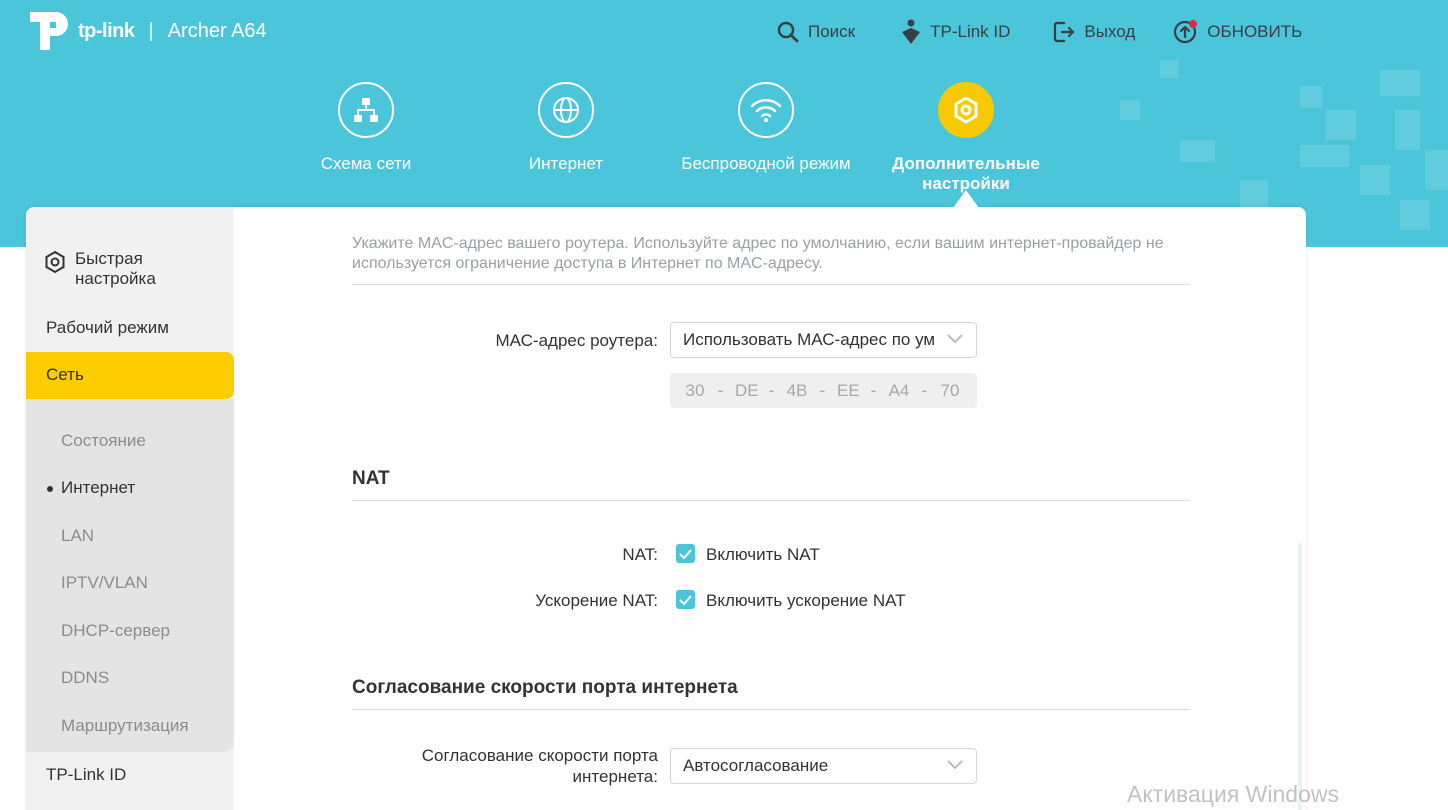  What do you see at coordinates (1110, 31) in the screenshot?
I see `logout-label: Выход` at bounding box center [1110, 31].